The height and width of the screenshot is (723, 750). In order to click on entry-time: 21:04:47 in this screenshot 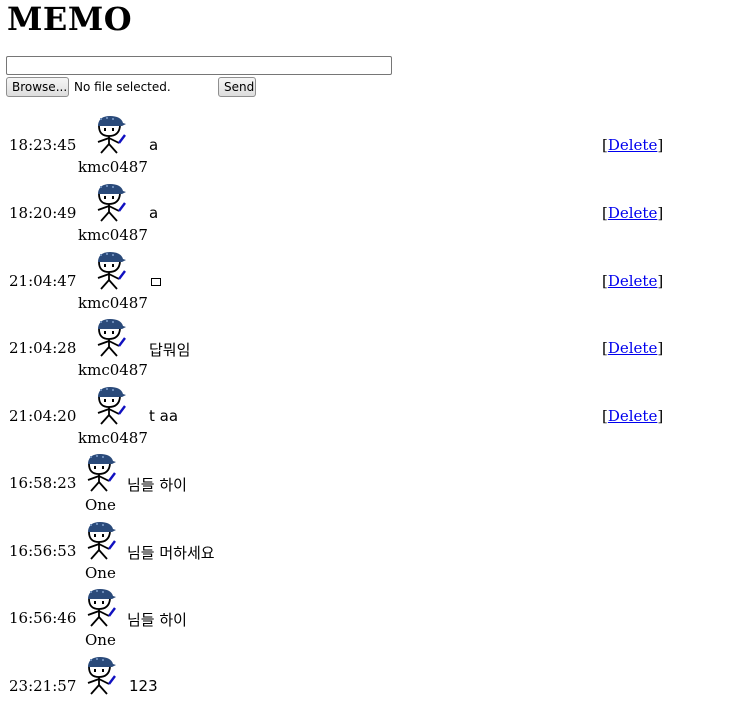, I will do `click(43, 281)`.